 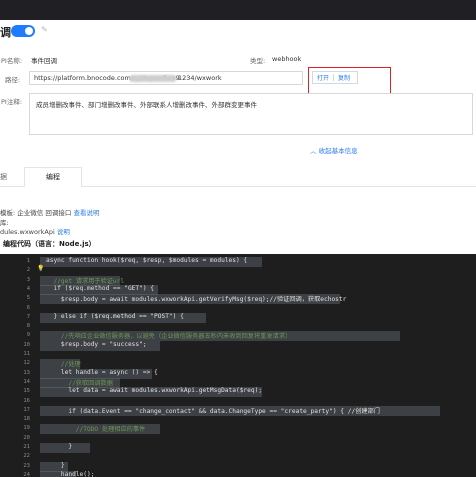 I want to click on type-value: webhook, so click(x=287, y=59).